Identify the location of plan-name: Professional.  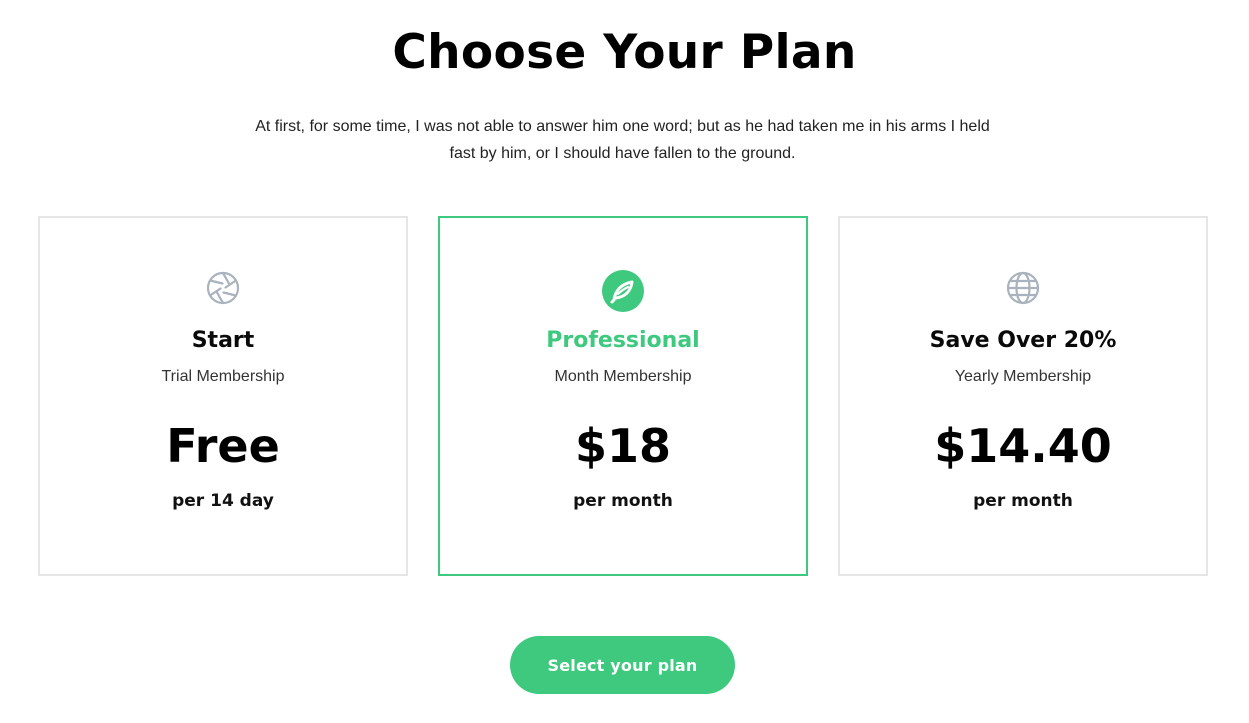
(623, 340).